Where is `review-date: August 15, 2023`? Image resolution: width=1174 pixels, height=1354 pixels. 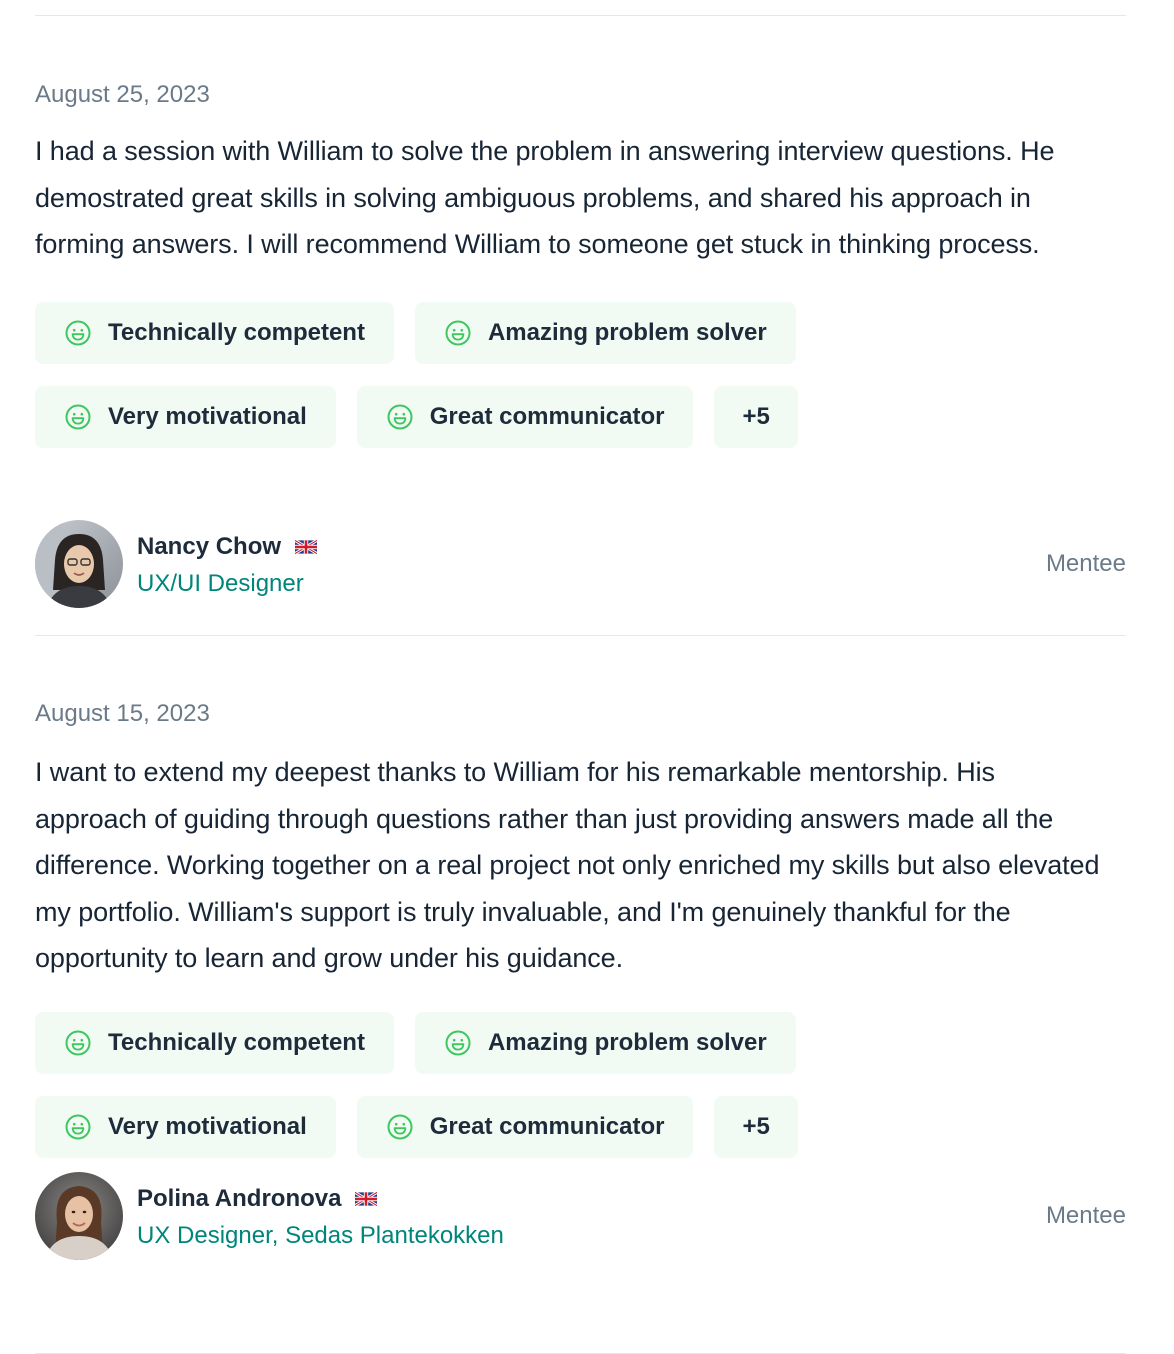
review-date: August 15, 2023 is located at coordinates (122, 713).